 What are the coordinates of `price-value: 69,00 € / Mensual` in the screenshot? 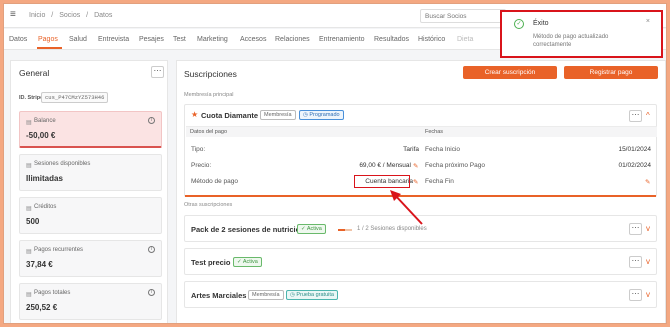 It's located at (385, 165).